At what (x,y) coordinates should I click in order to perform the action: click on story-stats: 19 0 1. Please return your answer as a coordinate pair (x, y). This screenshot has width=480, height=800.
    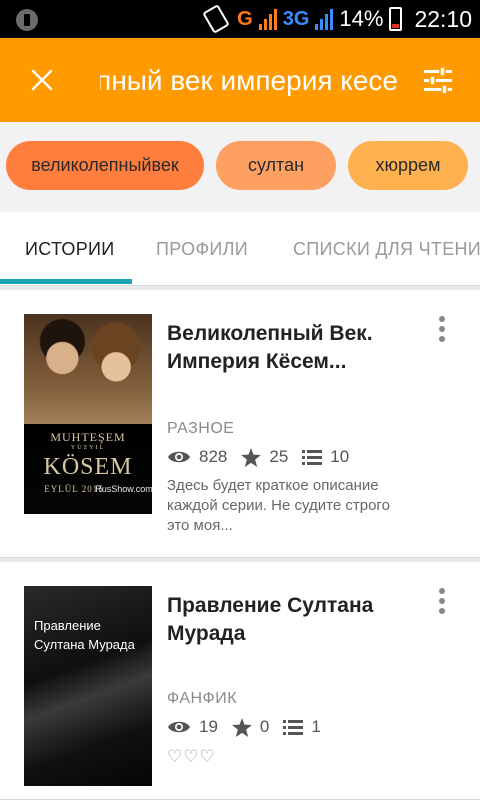
    Looking at the image, I should click on (251, 727).